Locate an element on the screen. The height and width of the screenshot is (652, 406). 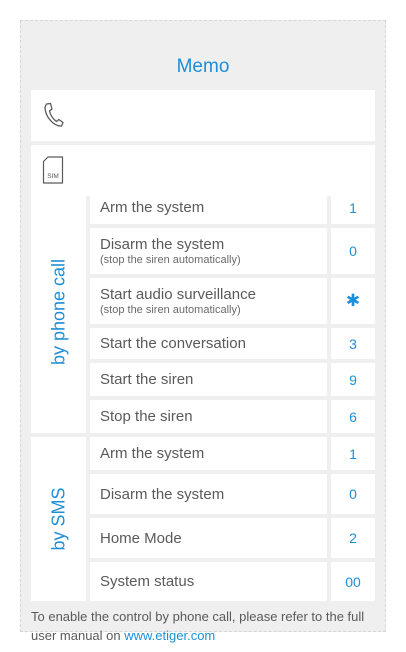
row-text: Start the siren is located at coordinates (147, 379).